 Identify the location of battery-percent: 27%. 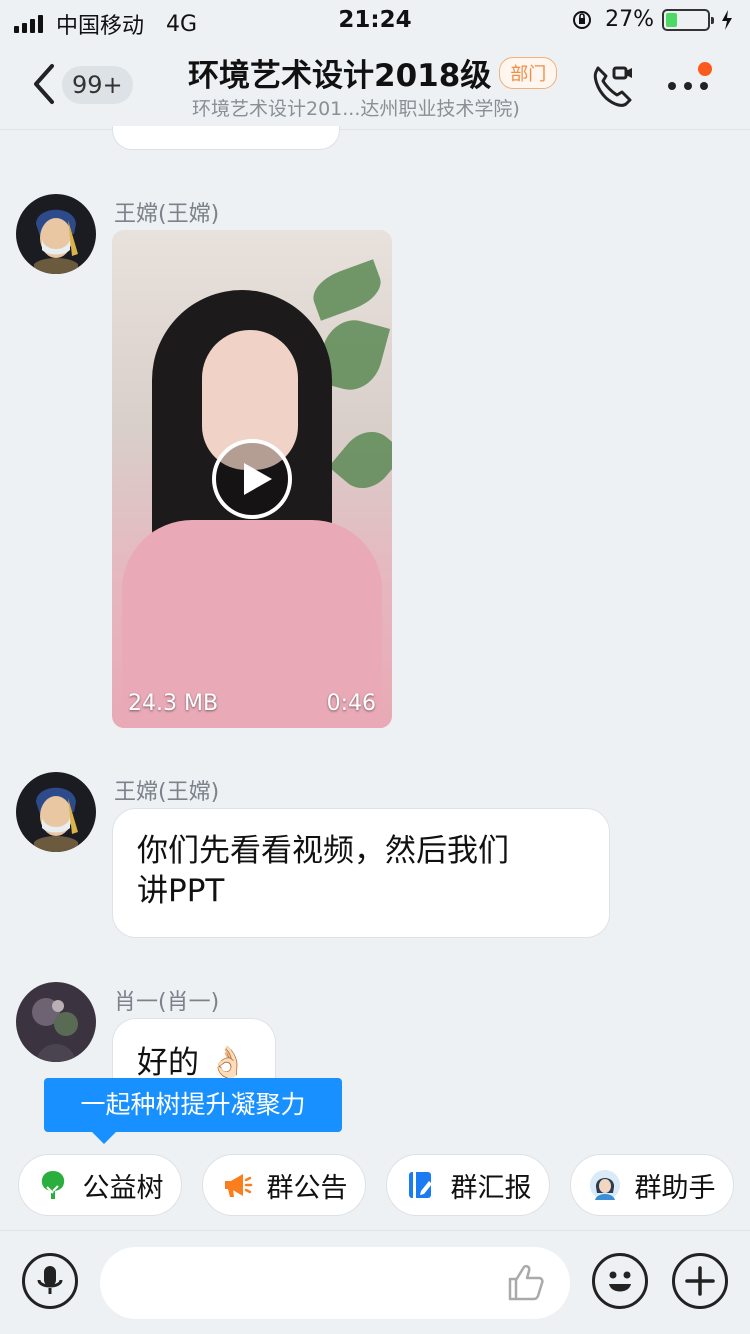
(629, 19).